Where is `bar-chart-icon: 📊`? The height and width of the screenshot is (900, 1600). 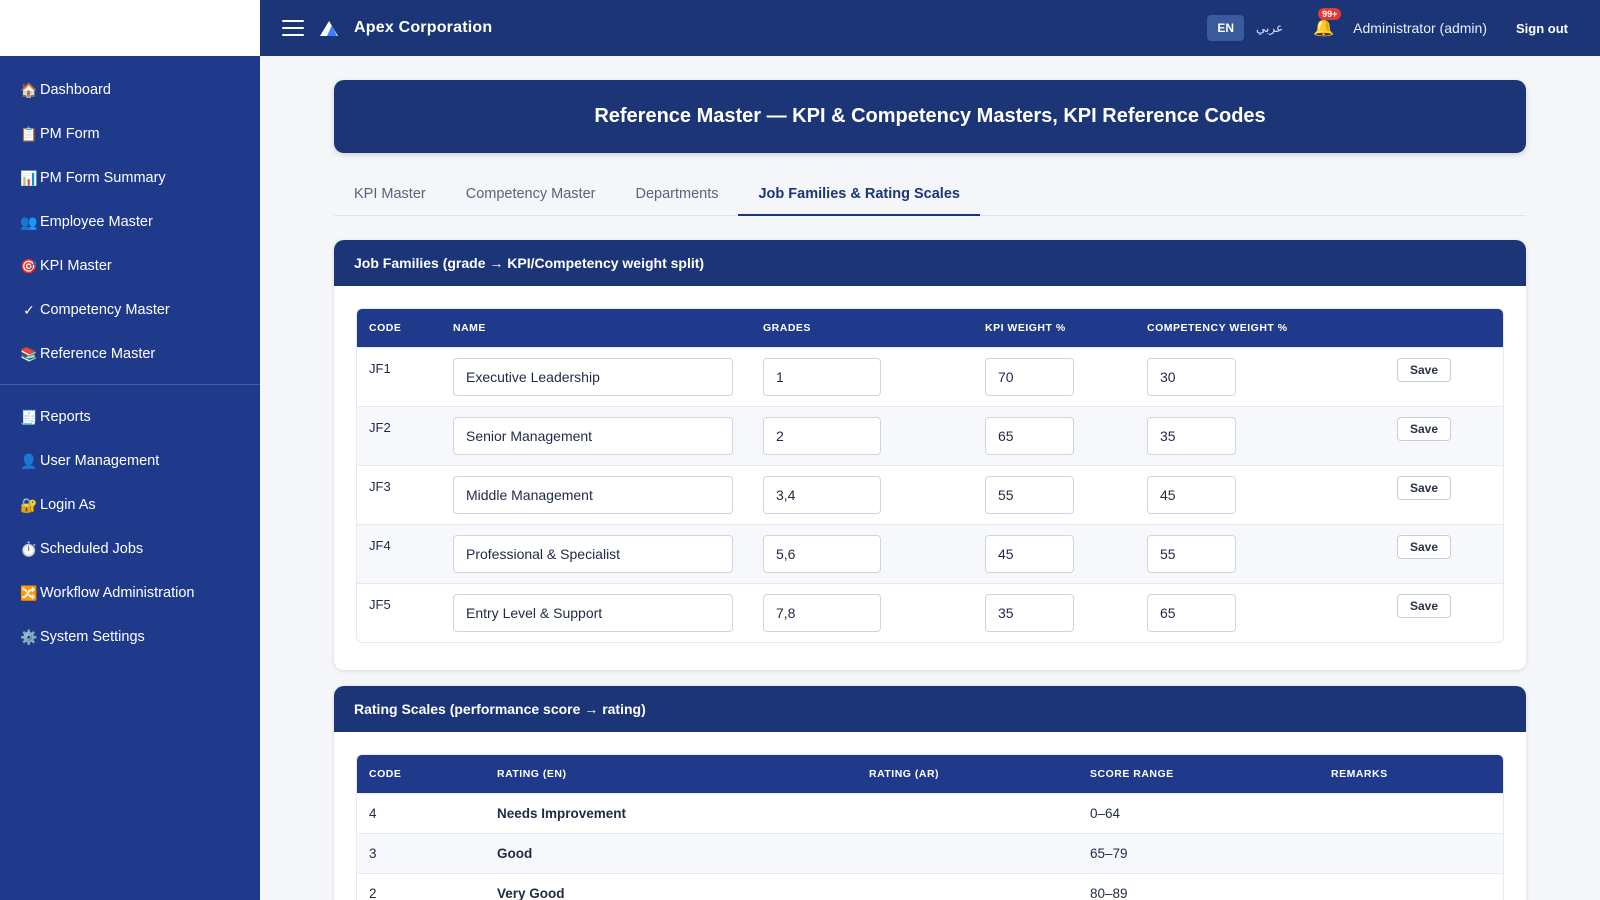
bar-chart-icon: 📊 is located at coordinates (29, 177).